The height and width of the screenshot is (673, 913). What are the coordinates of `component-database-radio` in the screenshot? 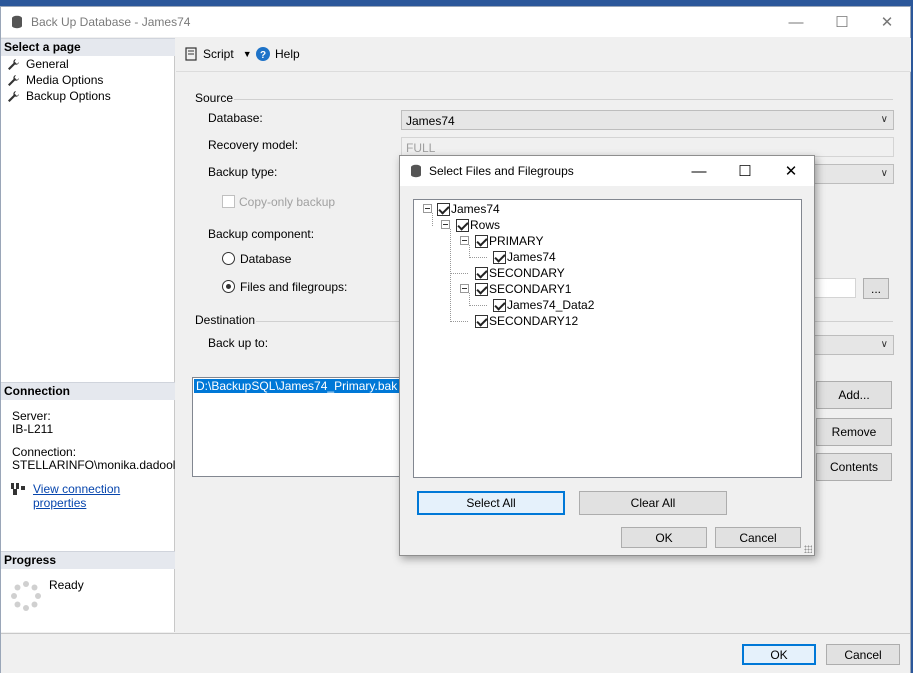 It's located at (228, 258).